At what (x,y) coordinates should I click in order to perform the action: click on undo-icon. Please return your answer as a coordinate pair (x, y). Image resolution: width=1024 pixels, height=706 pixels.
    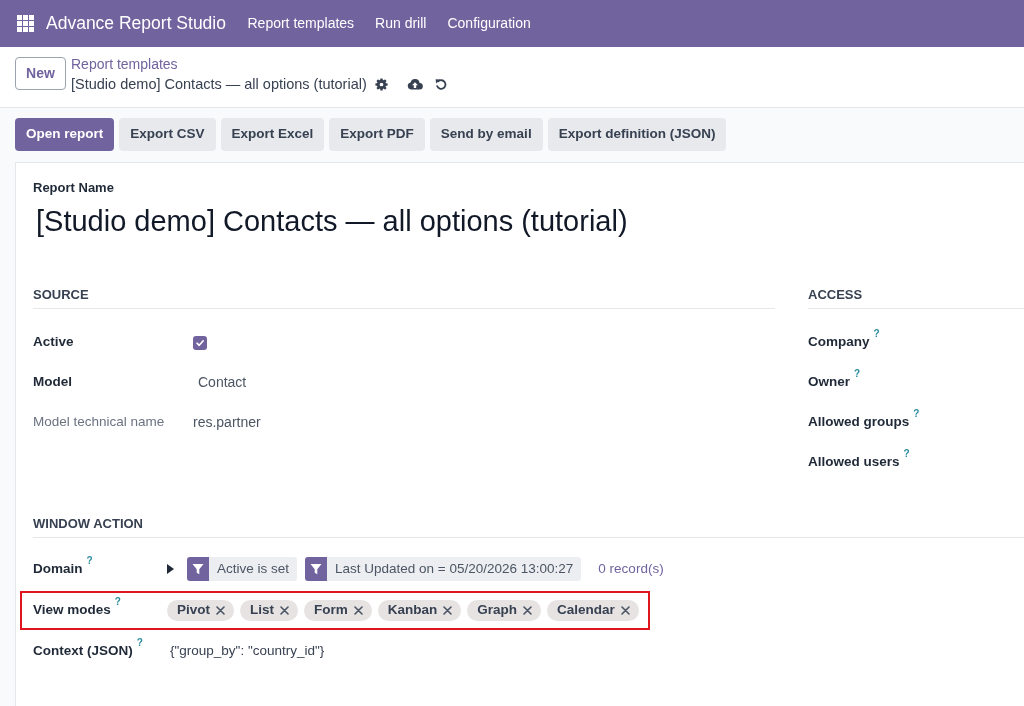
    Looking at the image, I should click on (440, 84).